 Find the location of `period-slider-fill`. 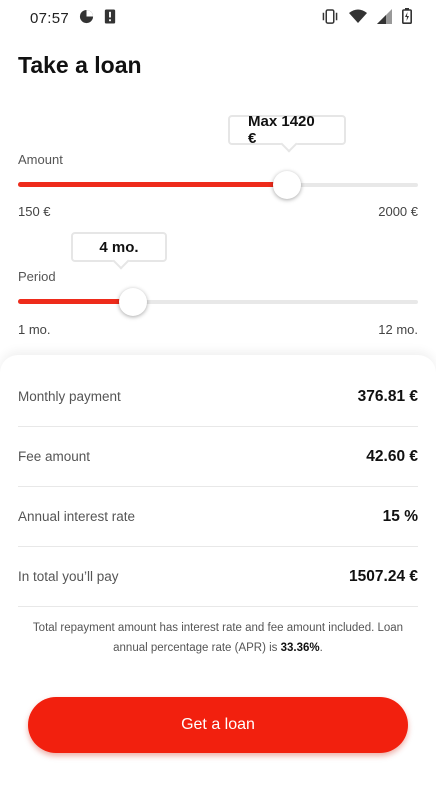

period-slider-fill is located at coordinates (76, 301).